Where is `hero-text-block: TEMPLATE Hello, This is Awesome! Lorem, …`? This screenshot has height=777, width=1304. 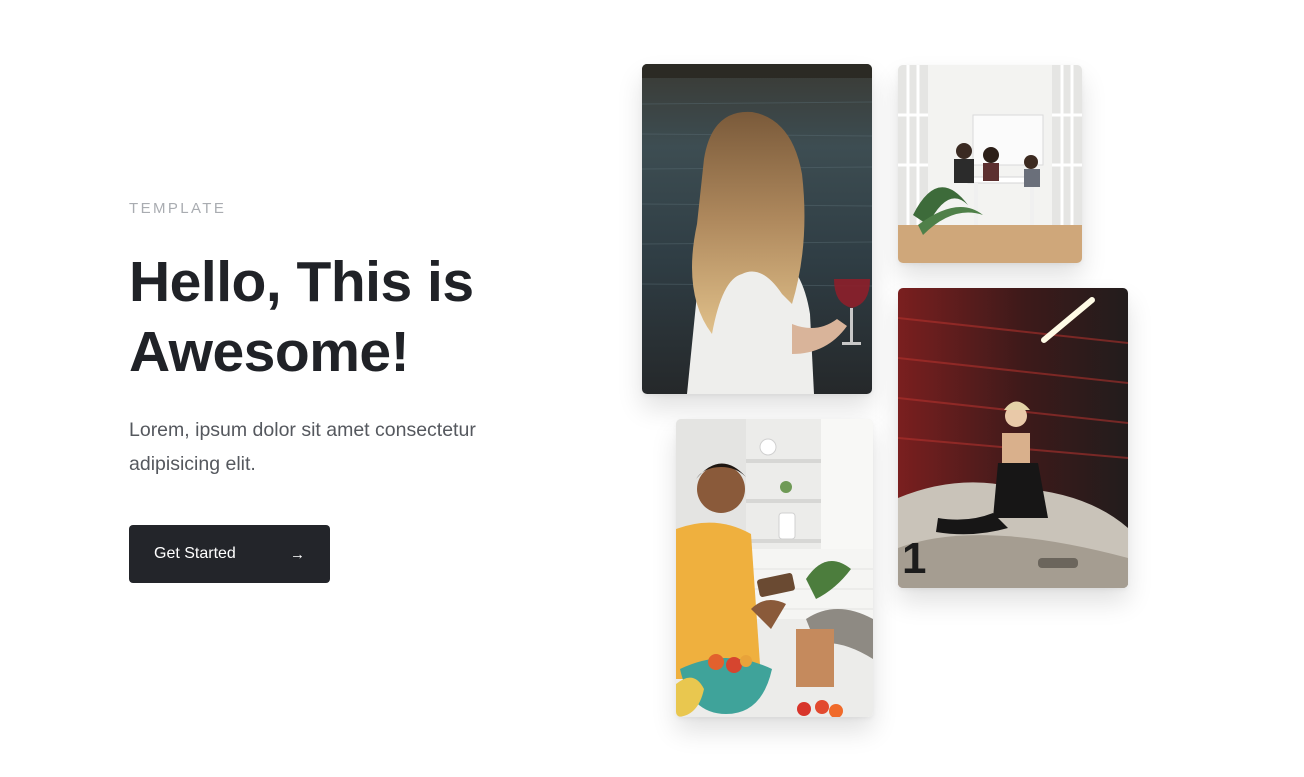
hero-text-block: TEMPLATE Hello, This is Awesome! Lorem, … is located at coordinates (339, 340).